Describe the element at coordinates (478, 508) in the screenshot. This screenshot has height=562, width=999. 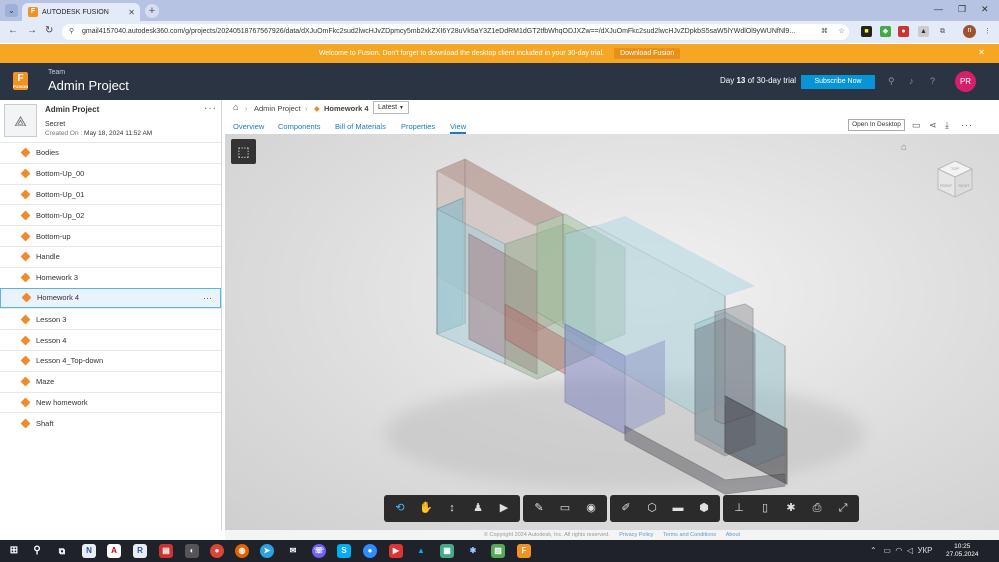
I see `first-person-icon: ♟` at that location.